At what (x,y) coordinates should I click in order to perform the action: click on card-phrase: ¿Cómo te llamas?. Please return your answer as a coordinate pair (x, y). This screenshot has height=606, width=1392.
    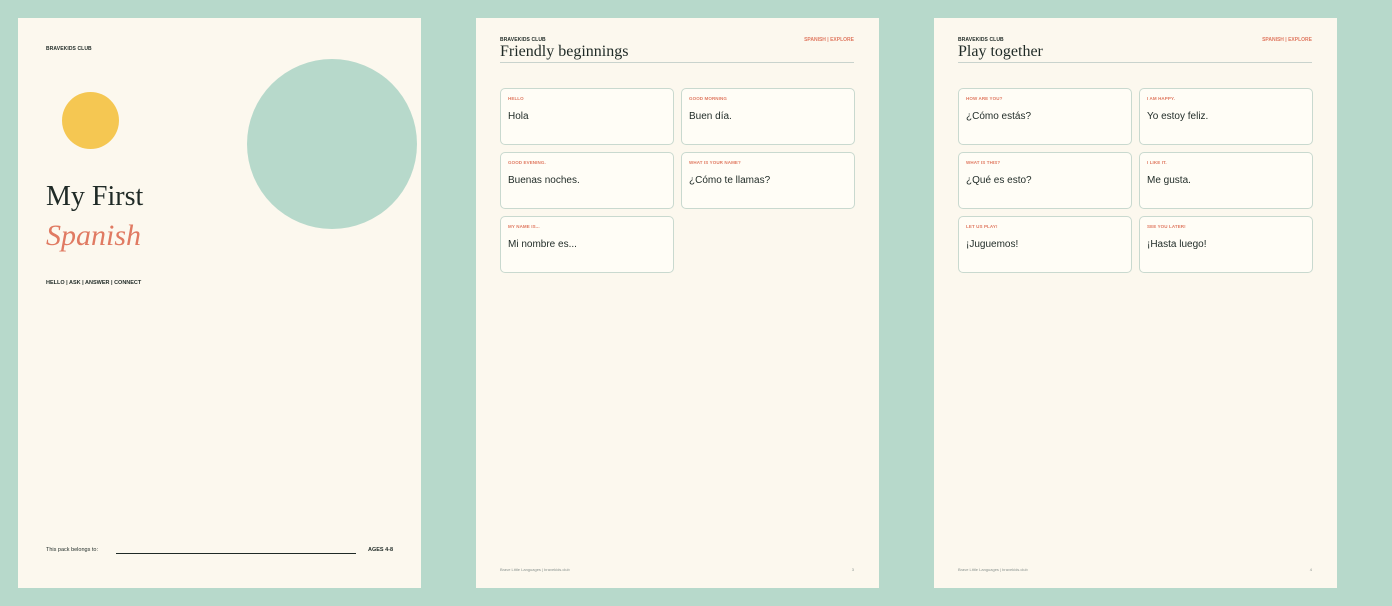
    Looking at the image, I should click on (730, 180).